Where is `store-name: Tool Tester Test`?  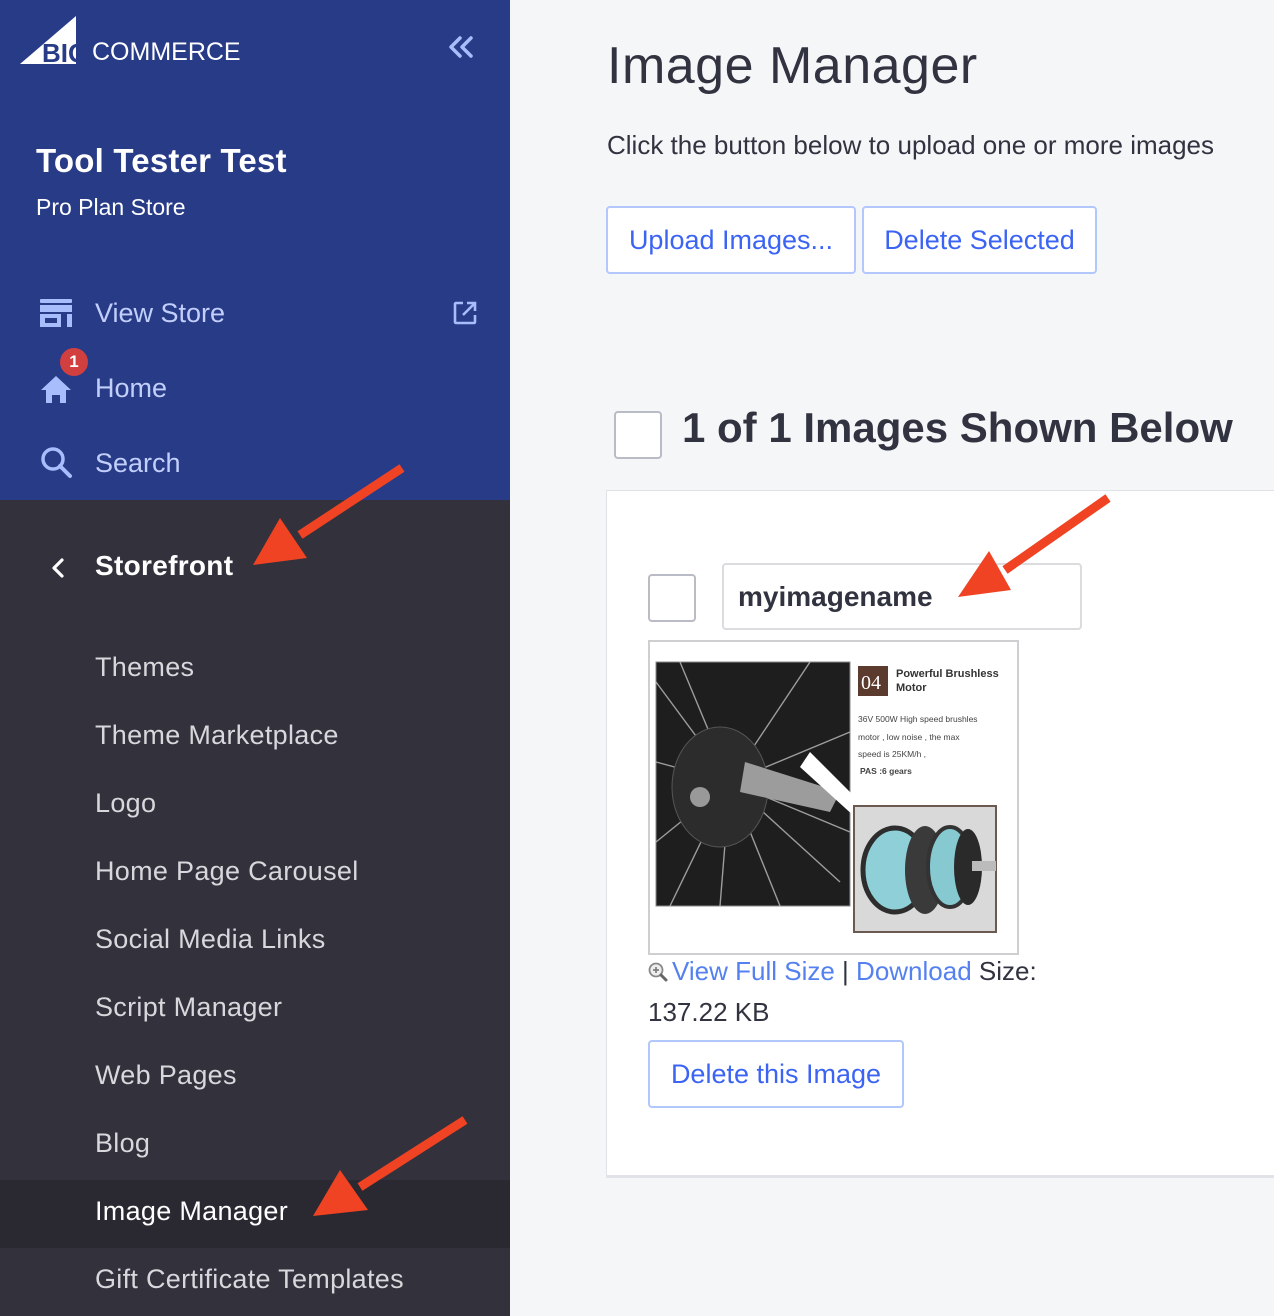 store-name: Tool Tester Test is located at coordinates (161, 160).